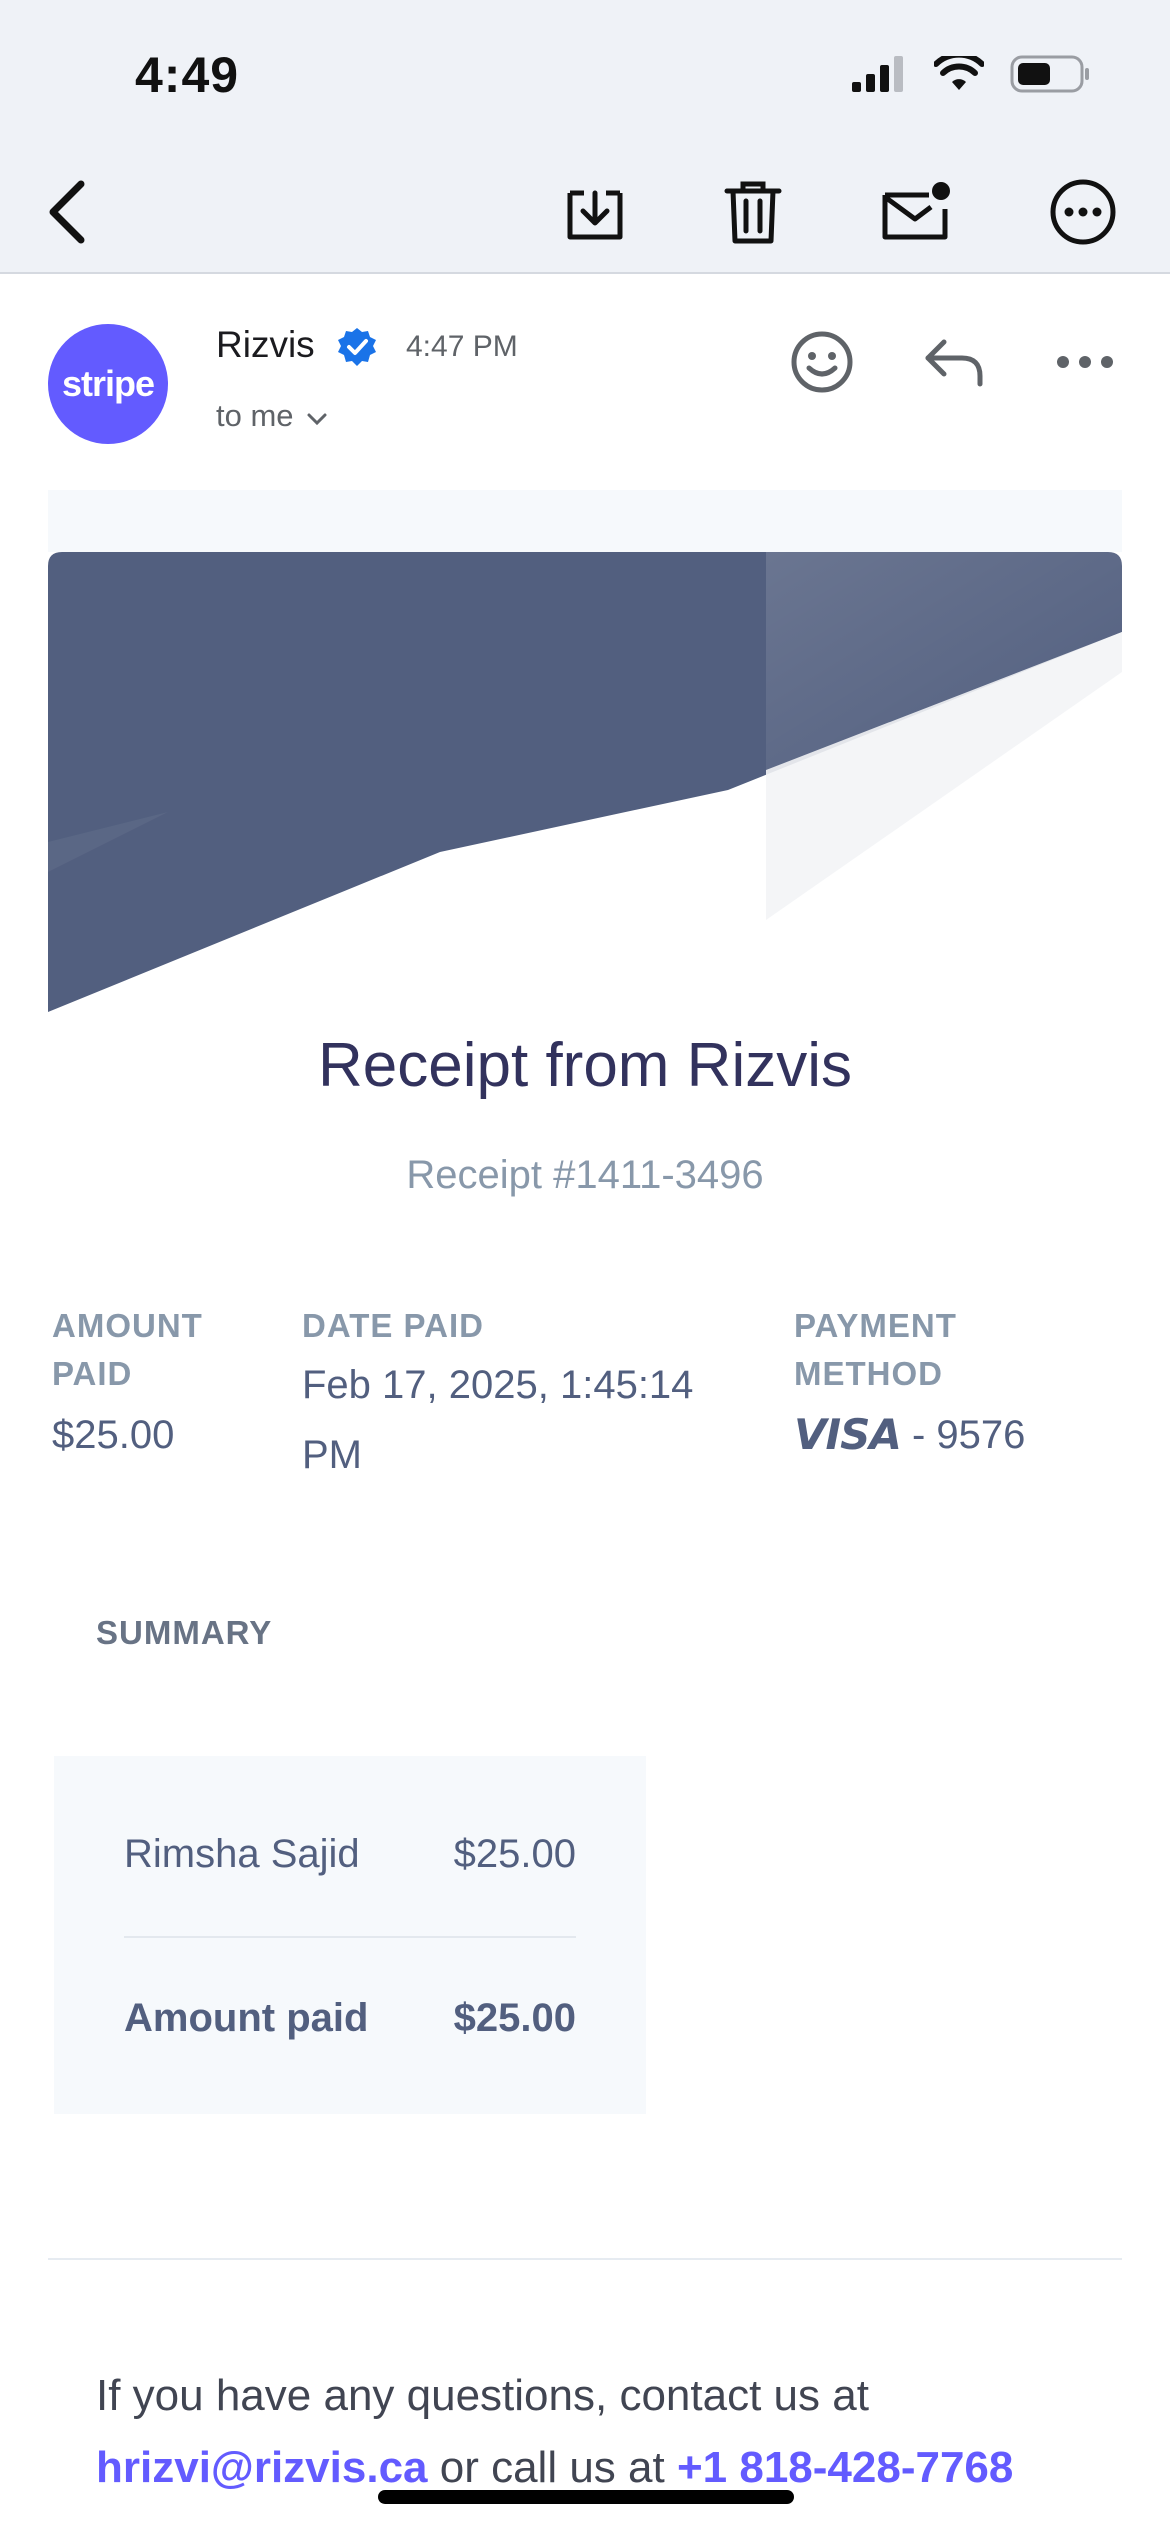 The width and height of the screenshot is (1170, 2532). Describe the element at coordinates (184, 1632) in the screenshot. I see `summary-heading: SUMMARY` at that location.